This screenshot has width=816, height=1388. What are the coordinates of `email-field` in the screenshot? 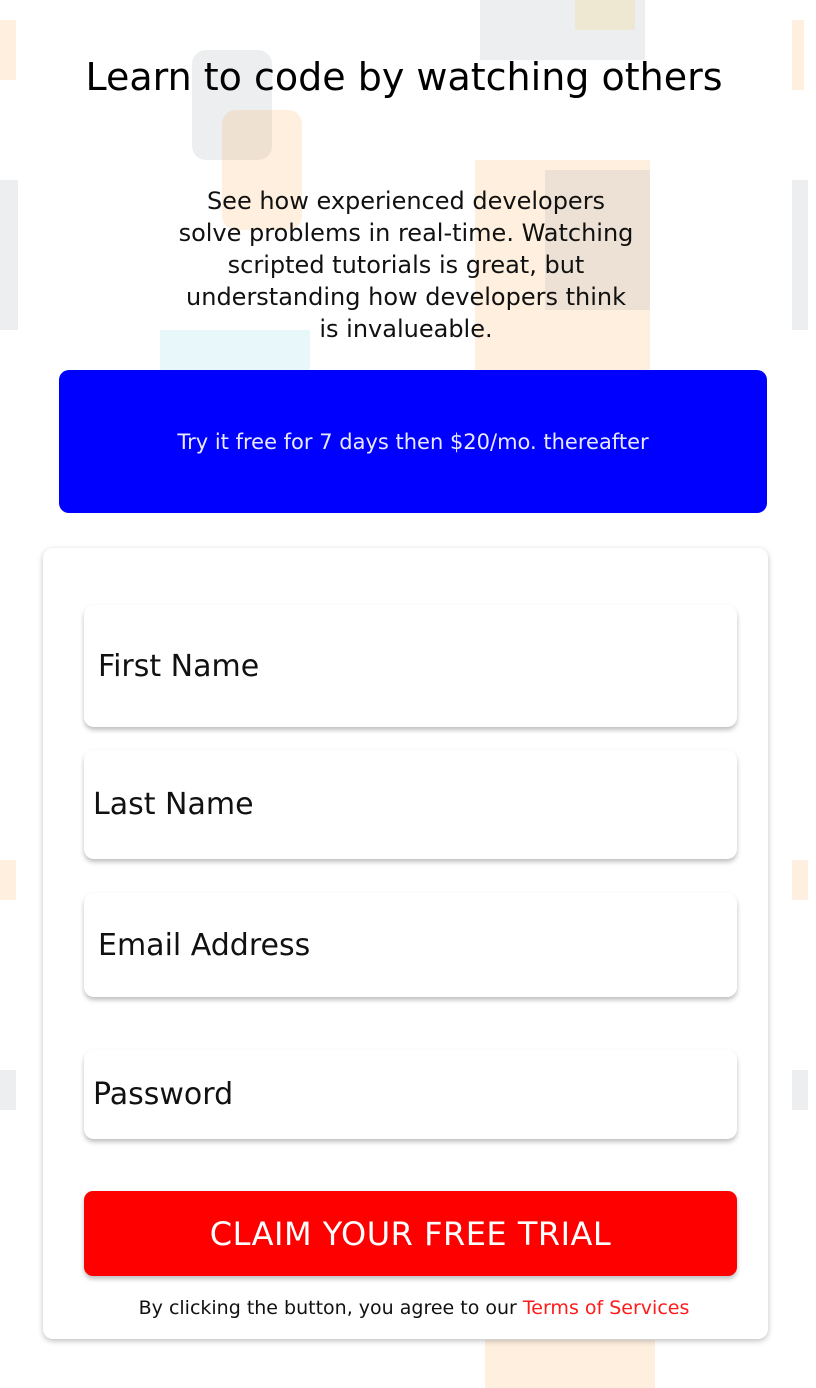 It's located at (410, 945).